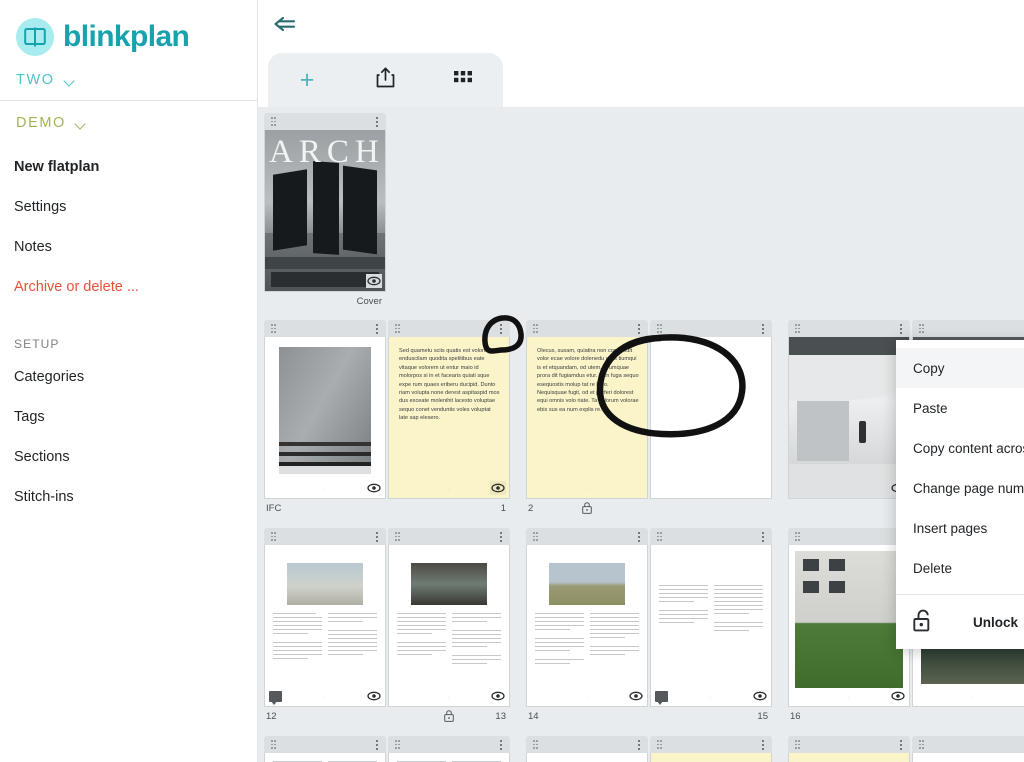 Image resolution: width=1024 pixels, height=762 pixels. I want to click on page-card-15: · 15, so click(711, 628).